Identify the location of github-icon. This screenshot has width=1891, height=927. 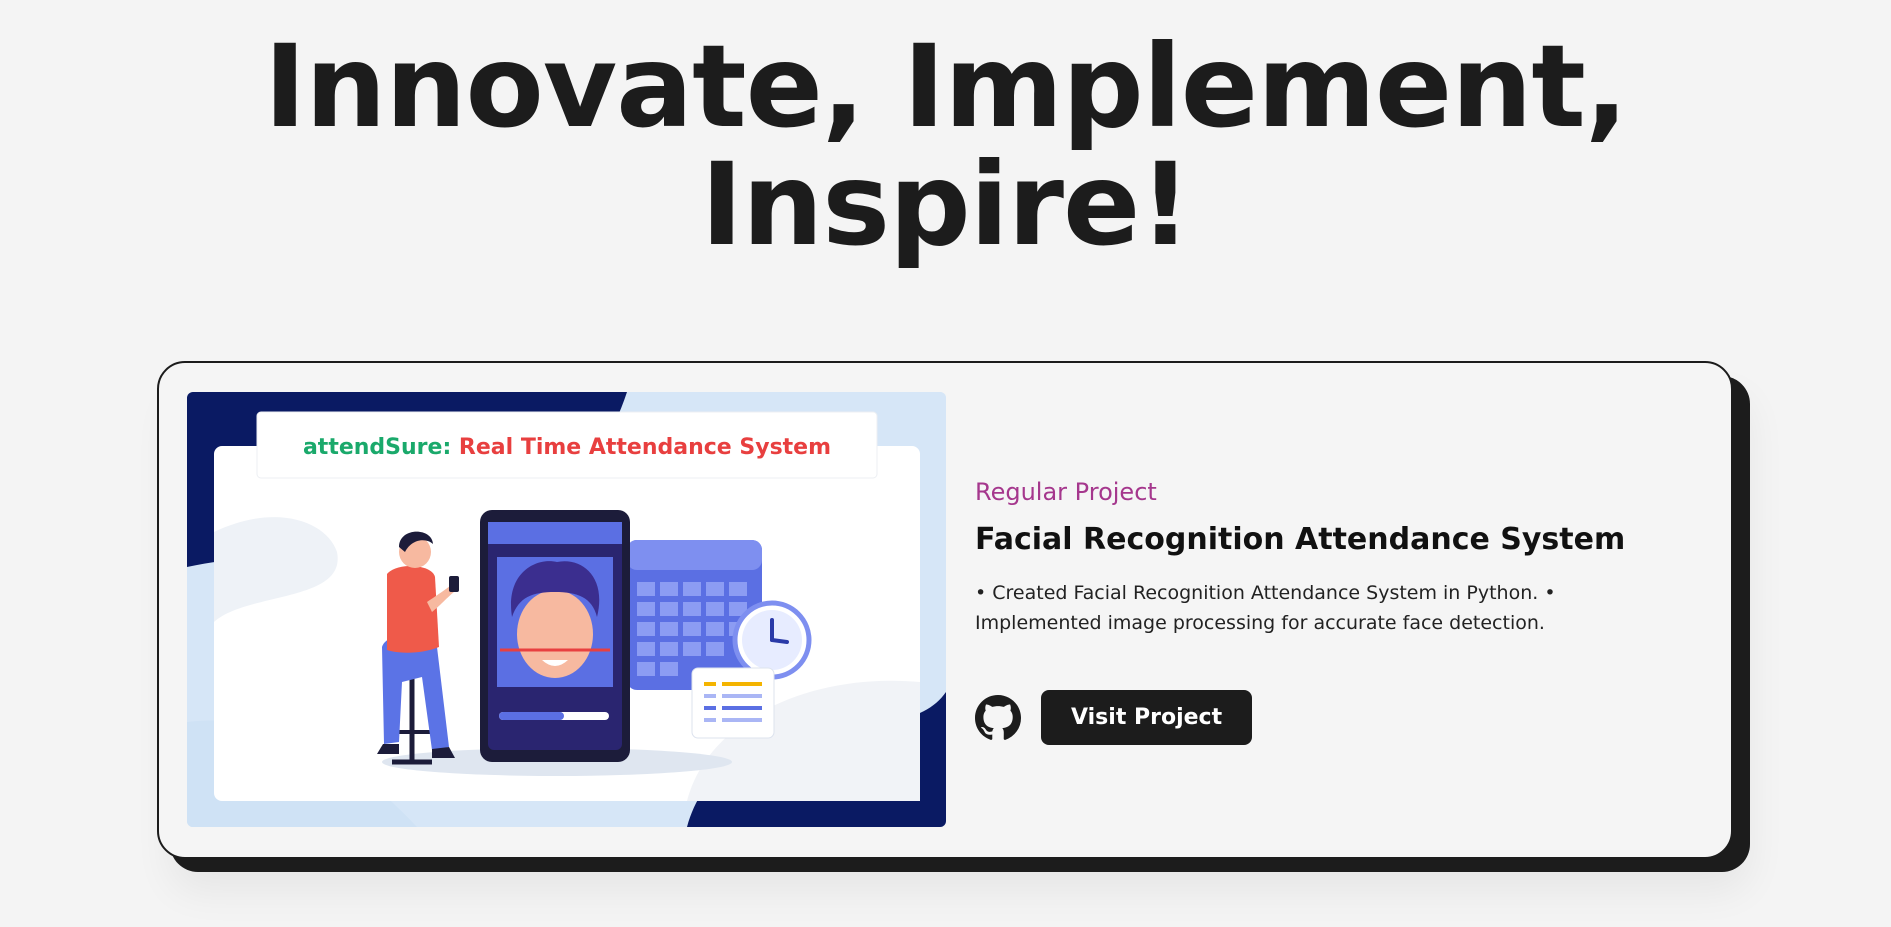
(998, 717).